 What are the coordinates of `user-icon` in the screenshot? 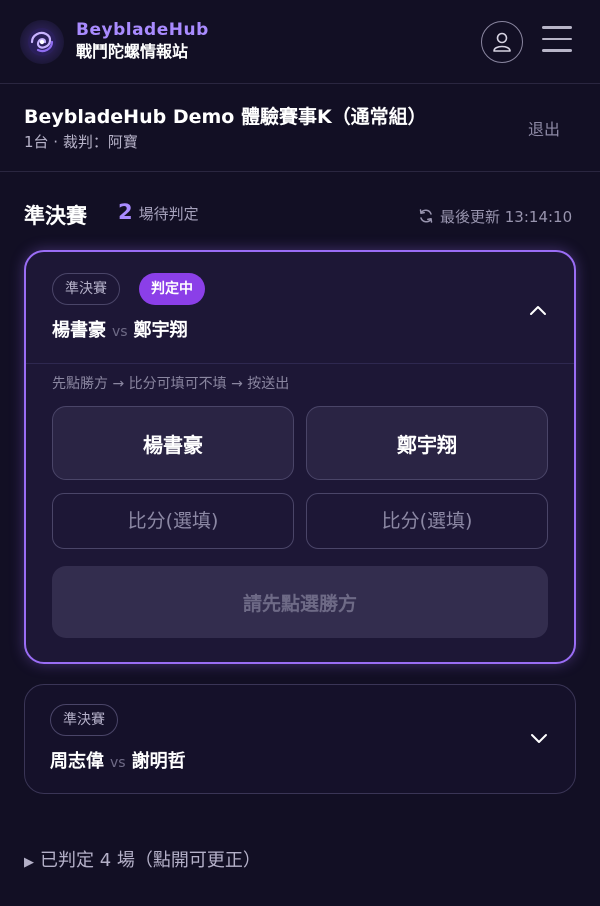 It's located at (502, 42).